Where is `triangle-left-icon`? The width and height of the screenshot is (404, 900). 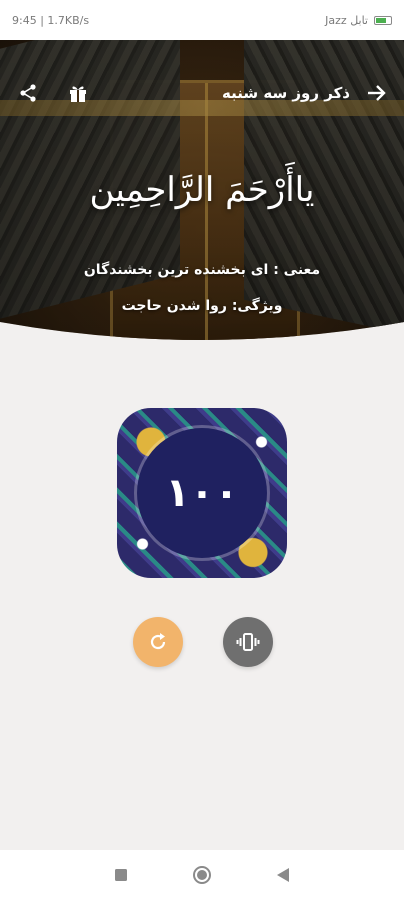 triangle-left-icon is located at coordinates (283, 875).